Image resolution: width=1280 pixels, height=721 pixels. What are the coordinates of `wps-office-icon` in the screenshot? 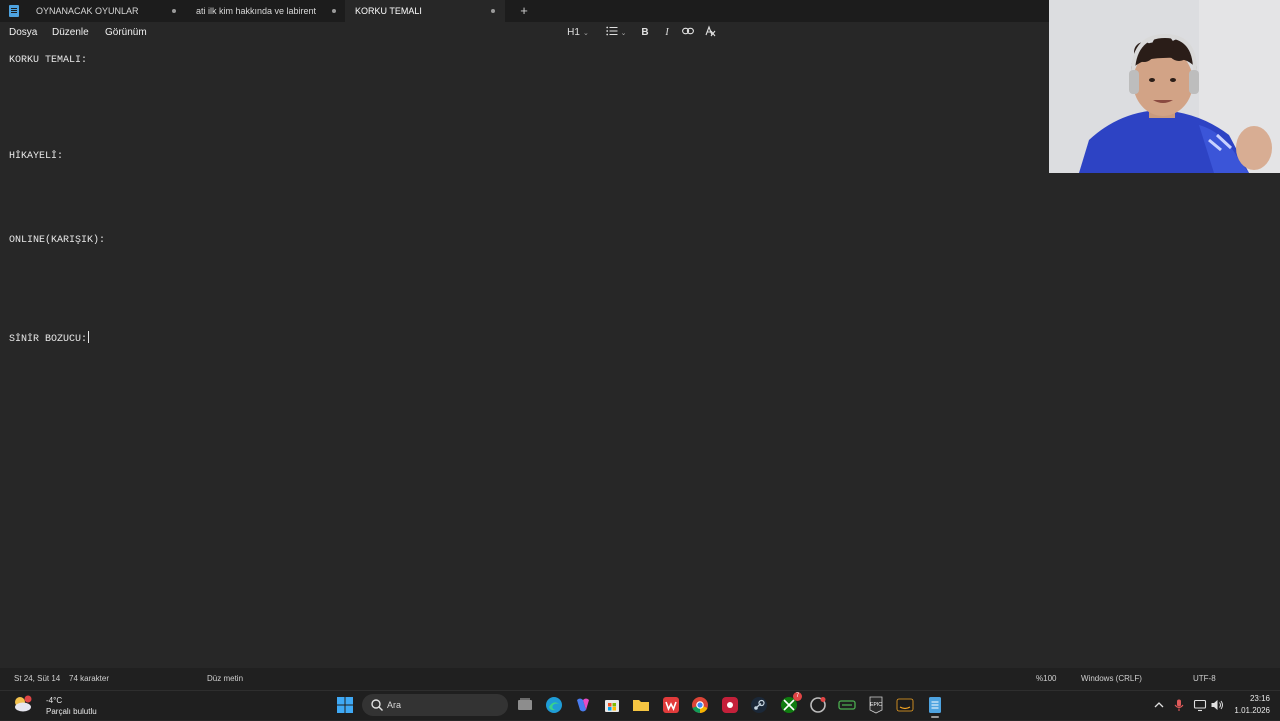 It's located at (671, 705).